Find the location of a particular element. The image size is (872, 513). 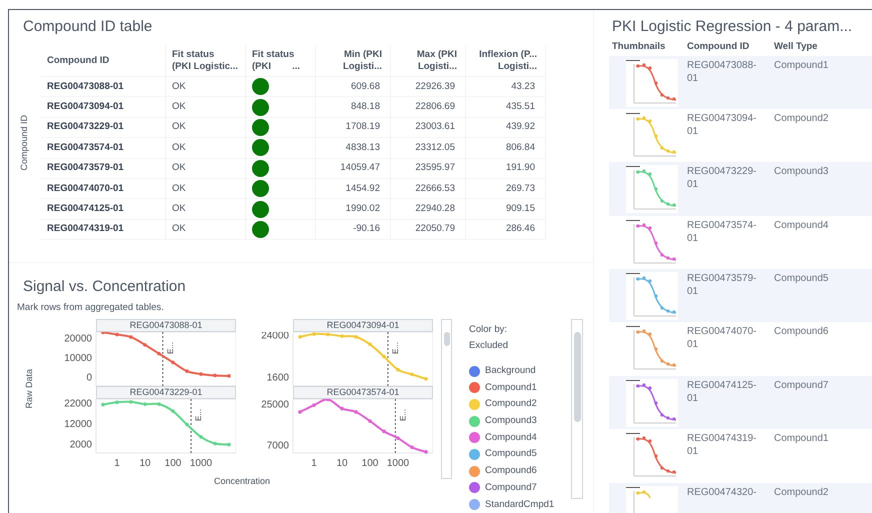

table-cell: REG00473574-01 is located at coordinates (85, 147).